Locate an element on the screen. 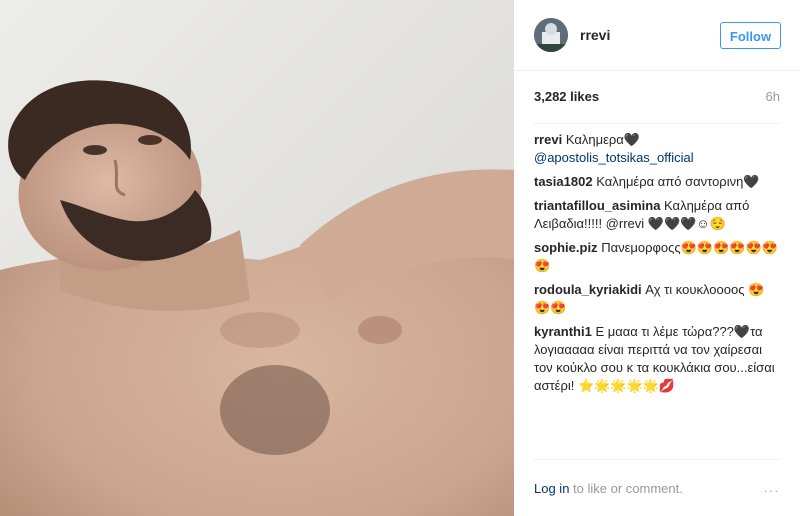 The image size is (800, 516). comment-item: tasia1802 Καλημέρα από σαντορινη🖤 is located at coordinates (657, 182).